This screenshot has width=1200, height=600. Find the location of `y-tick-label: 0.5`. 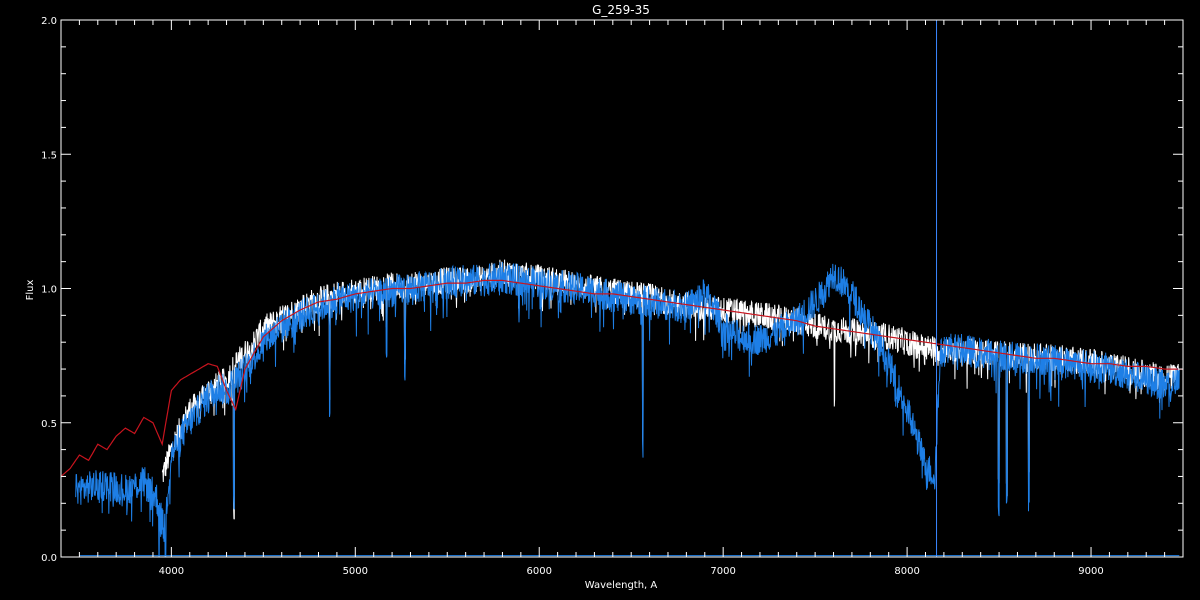

y-tick-label: 0.5 is located at coordinates (49, 424).